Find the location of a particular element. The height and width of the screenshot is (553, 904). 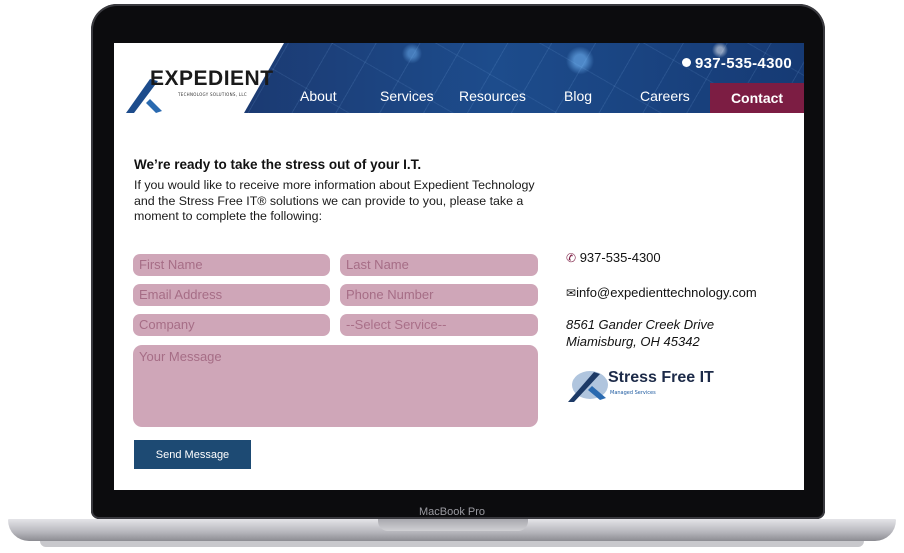

phone-icon: ✆ is located at coordinates (571, 258).